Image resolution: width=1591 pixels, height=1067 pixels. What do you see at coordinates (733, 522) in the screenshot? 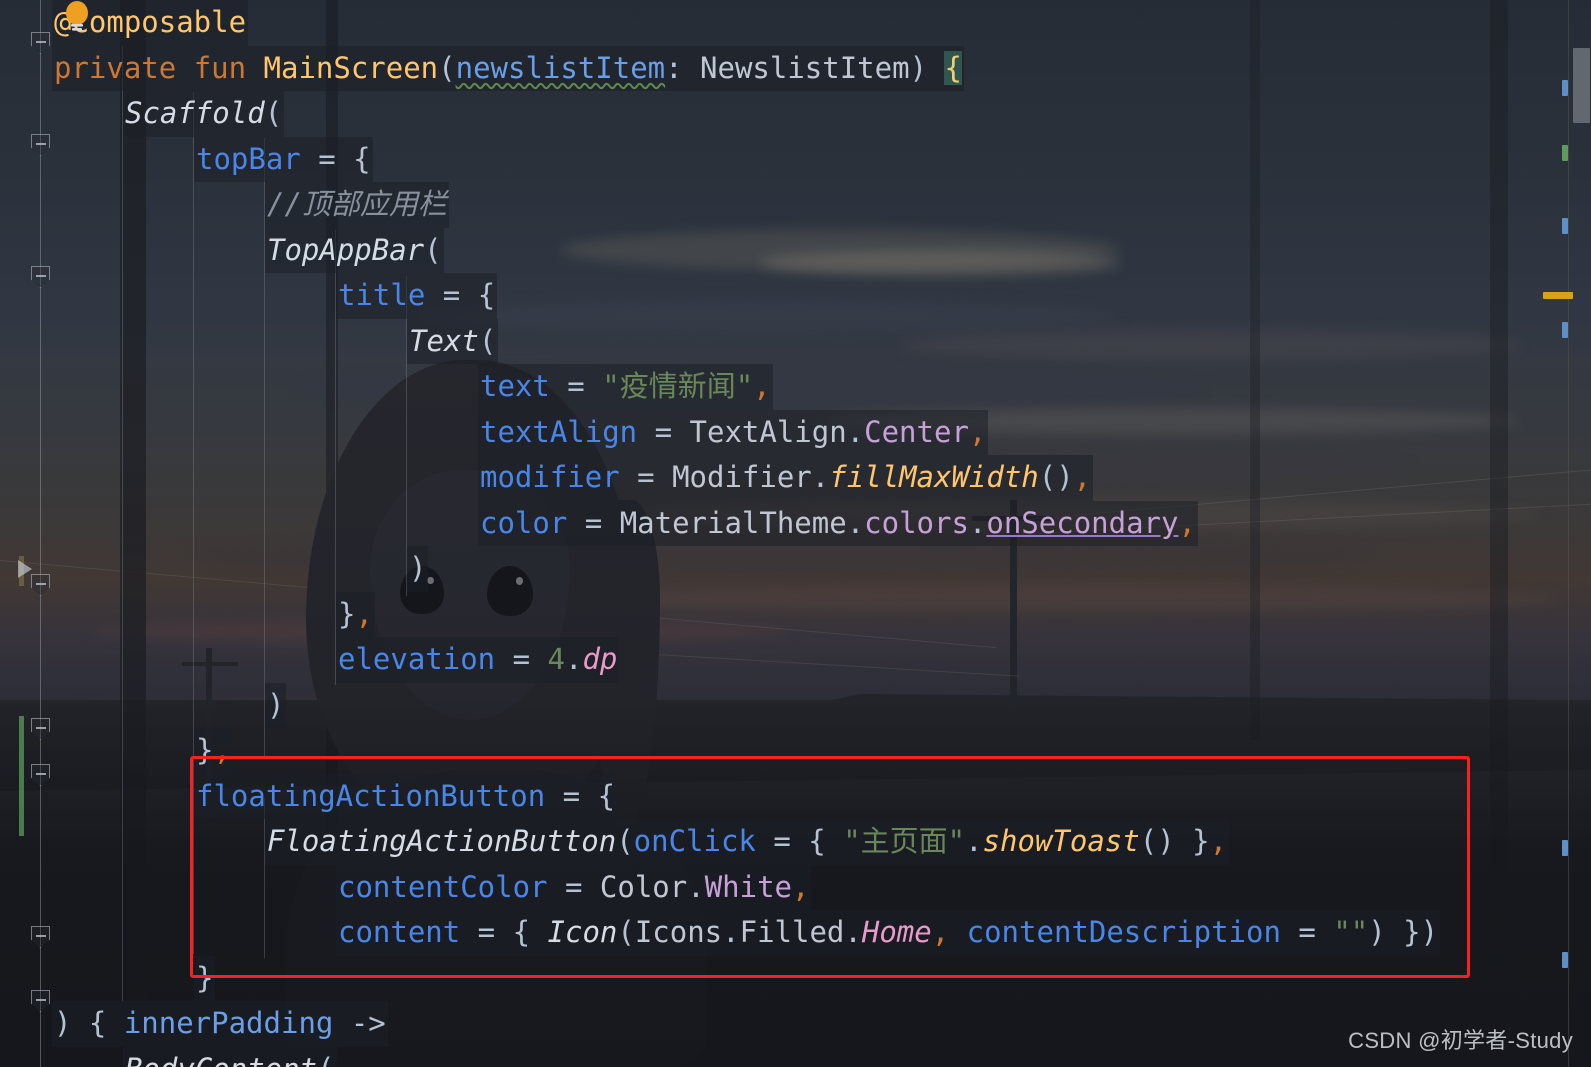
I see `code-token: MaterialTheme` at bounding box center [733, 522].